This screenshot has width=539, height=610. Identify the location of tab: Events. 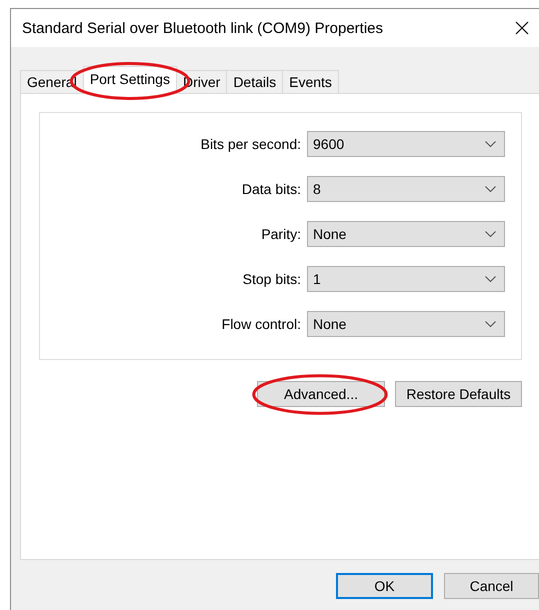
(310, 81).